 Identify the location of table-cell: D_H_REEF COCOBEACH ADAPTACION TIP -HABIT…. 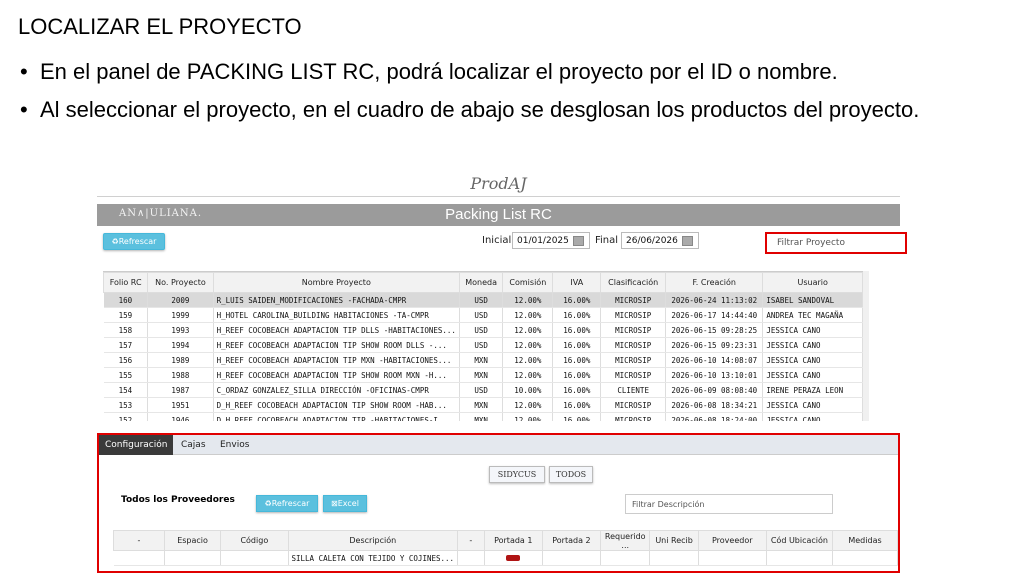
(336, 416).